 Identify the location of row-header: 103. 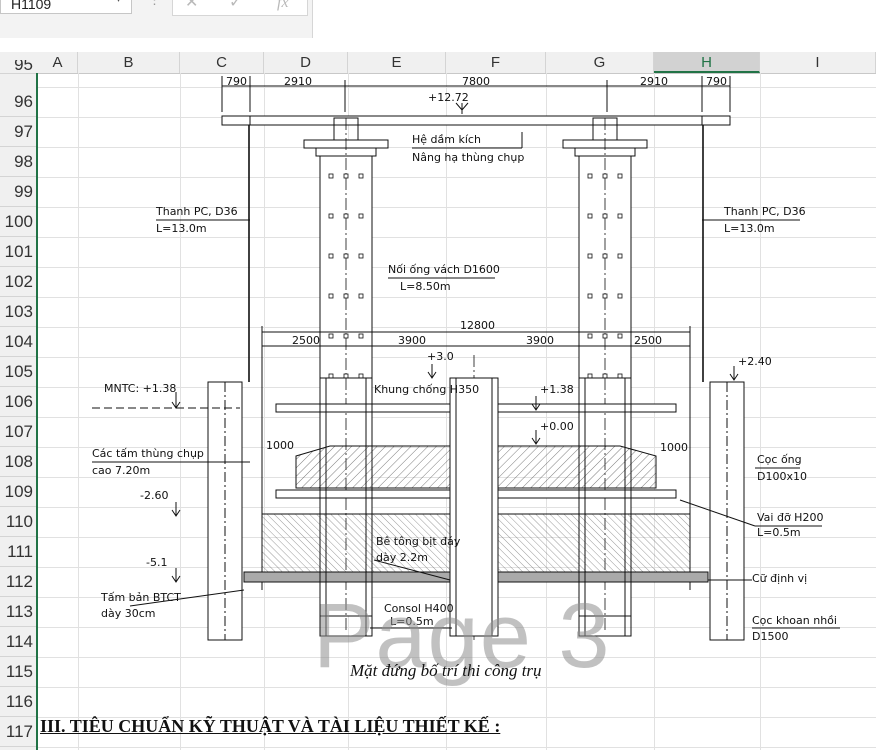
(18, 312).